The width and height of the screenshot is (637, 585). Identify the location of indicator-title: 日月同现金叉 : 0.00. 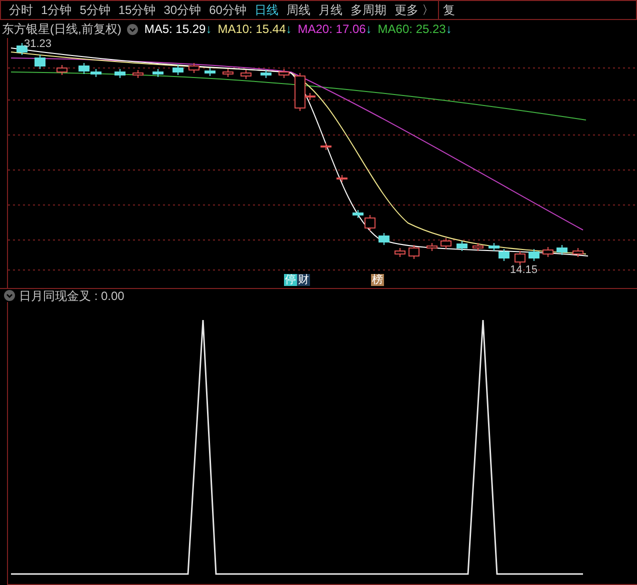
(71, 295).